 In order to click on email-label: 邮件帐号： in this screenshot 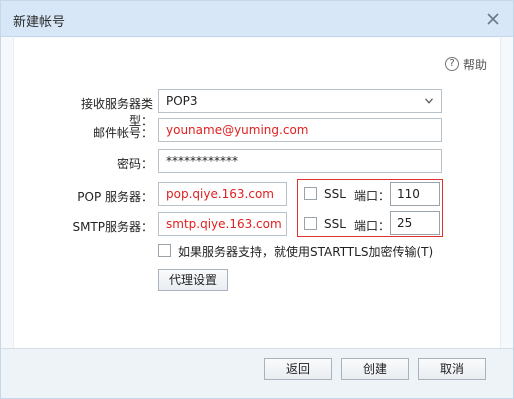, I will do `click(122, 133)`.